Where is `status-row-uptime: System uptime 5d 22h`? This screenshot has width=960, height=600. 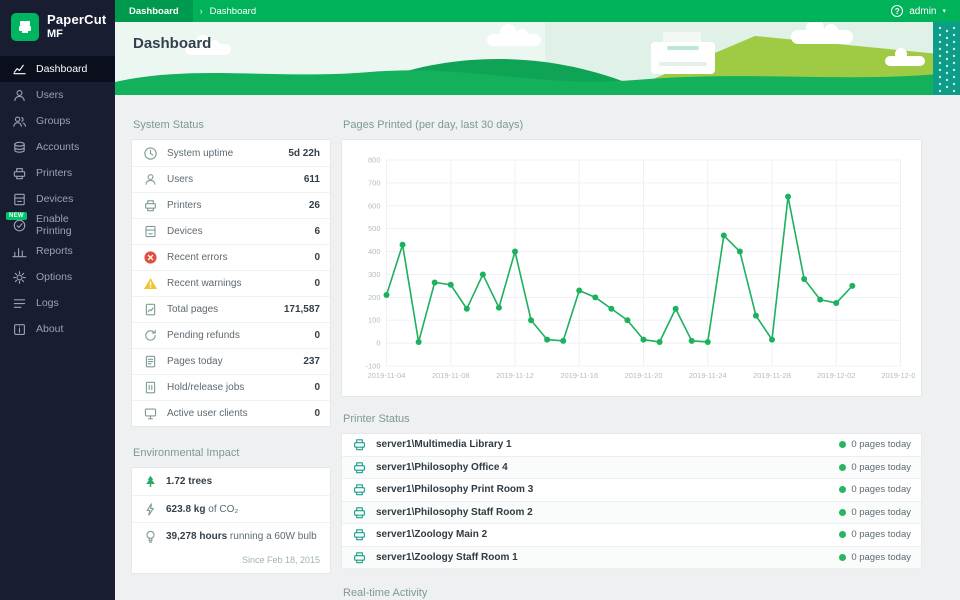 status-row-uptime: System uptime 5d 22h is located at coordinates (231, 153).